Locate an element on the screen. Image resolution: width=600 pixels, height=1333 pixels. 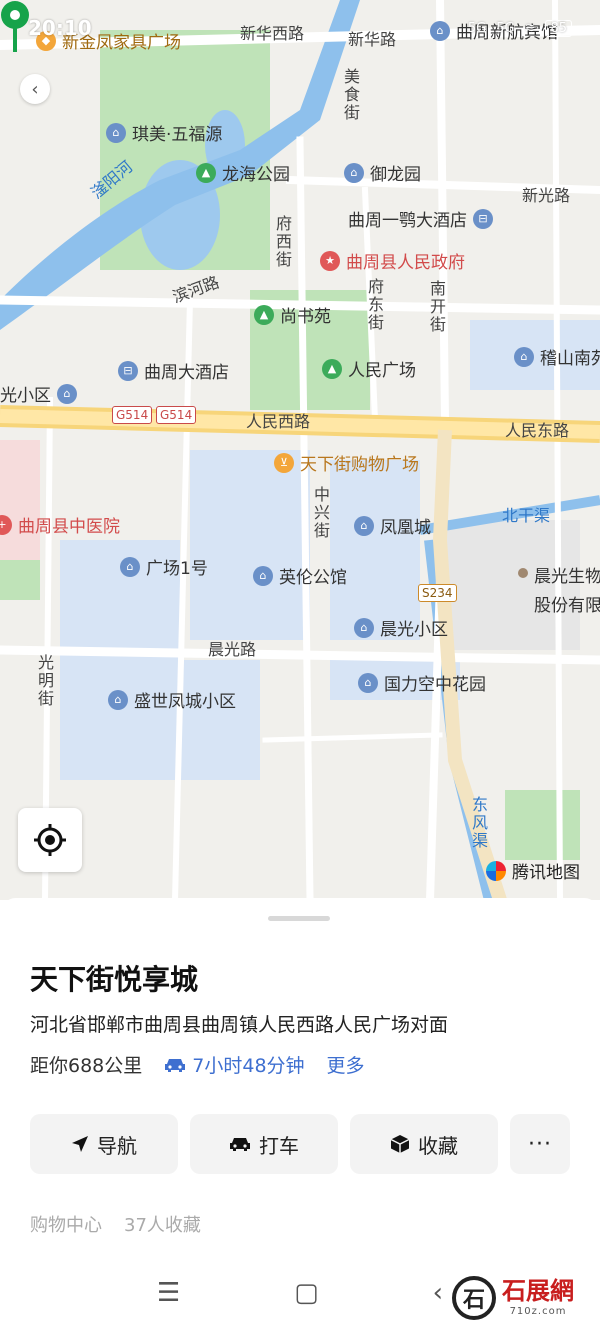
street-meishi: 美食街 is located at coordinates (350, 95).